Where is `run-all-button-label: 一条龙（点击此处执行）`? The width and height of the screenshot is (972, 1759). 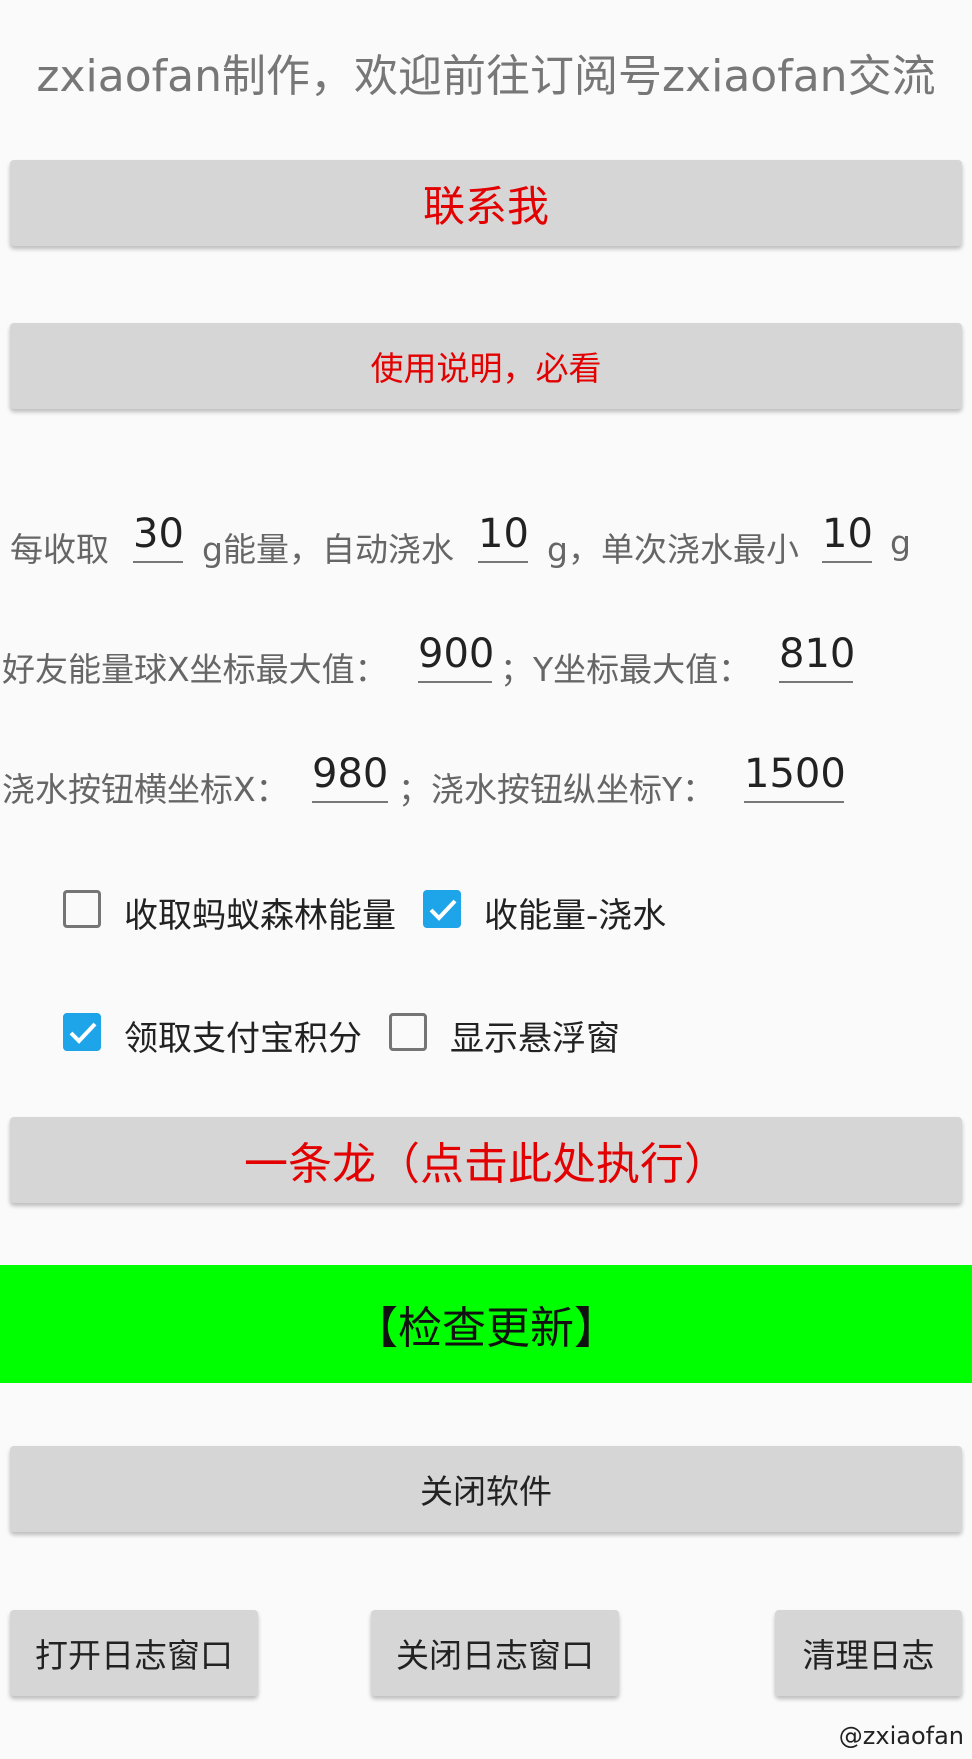
run-all-button-label: 一条龙（点击此处执行） is located at coordinates (486, 1164).